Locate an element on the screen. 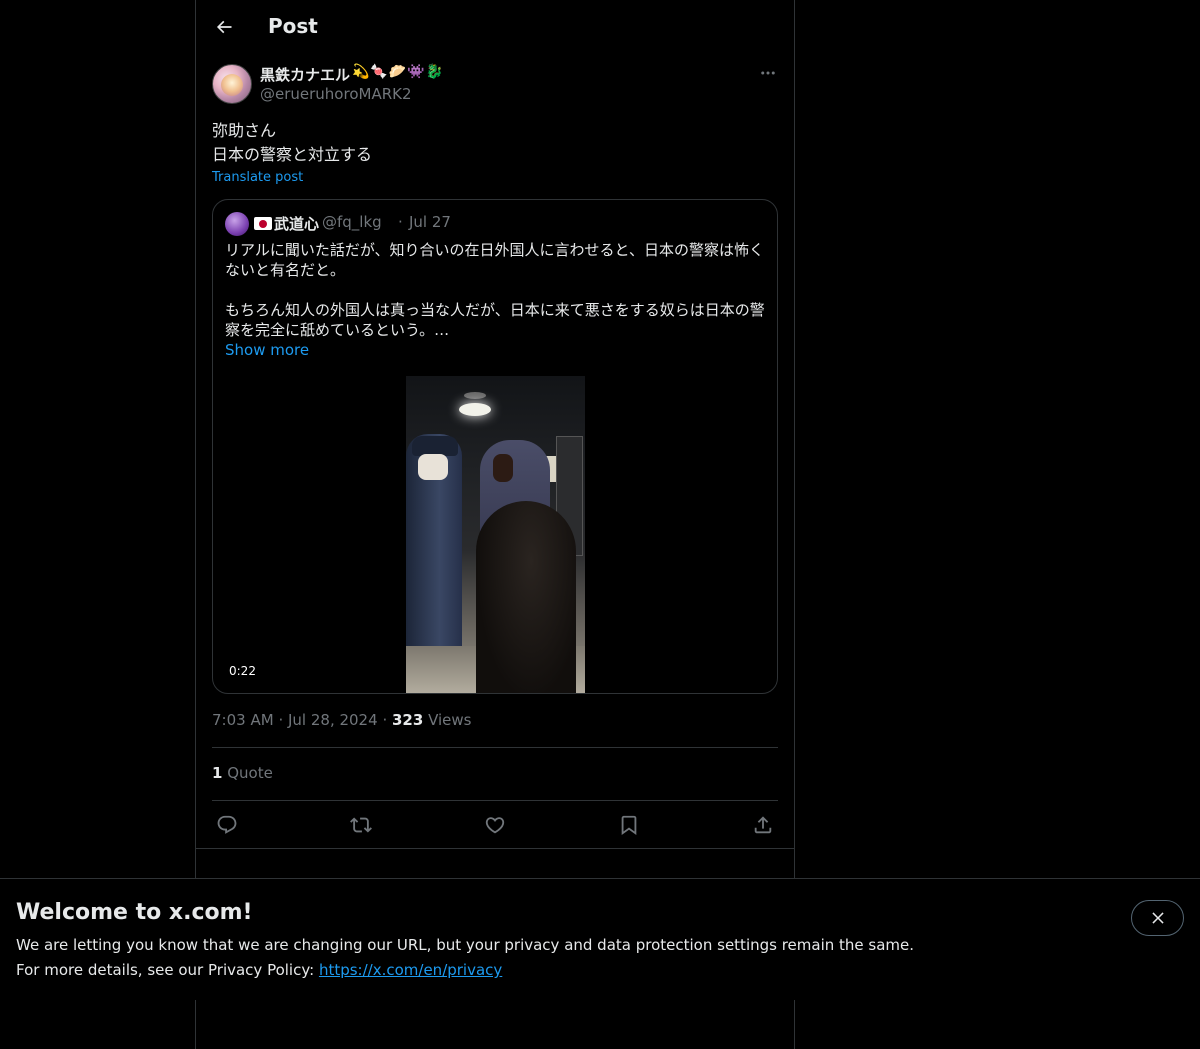 This screenshot has width=1200, height=1049. reply-icon is located at coordinates (227, 824).